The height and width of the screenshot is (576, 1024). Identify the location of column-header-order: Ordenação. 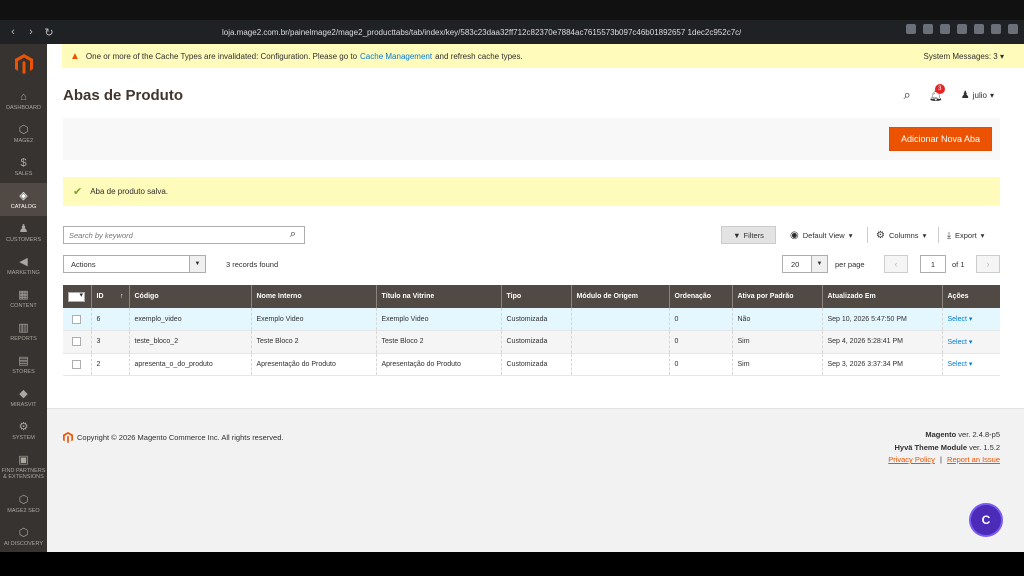
(700, 296).